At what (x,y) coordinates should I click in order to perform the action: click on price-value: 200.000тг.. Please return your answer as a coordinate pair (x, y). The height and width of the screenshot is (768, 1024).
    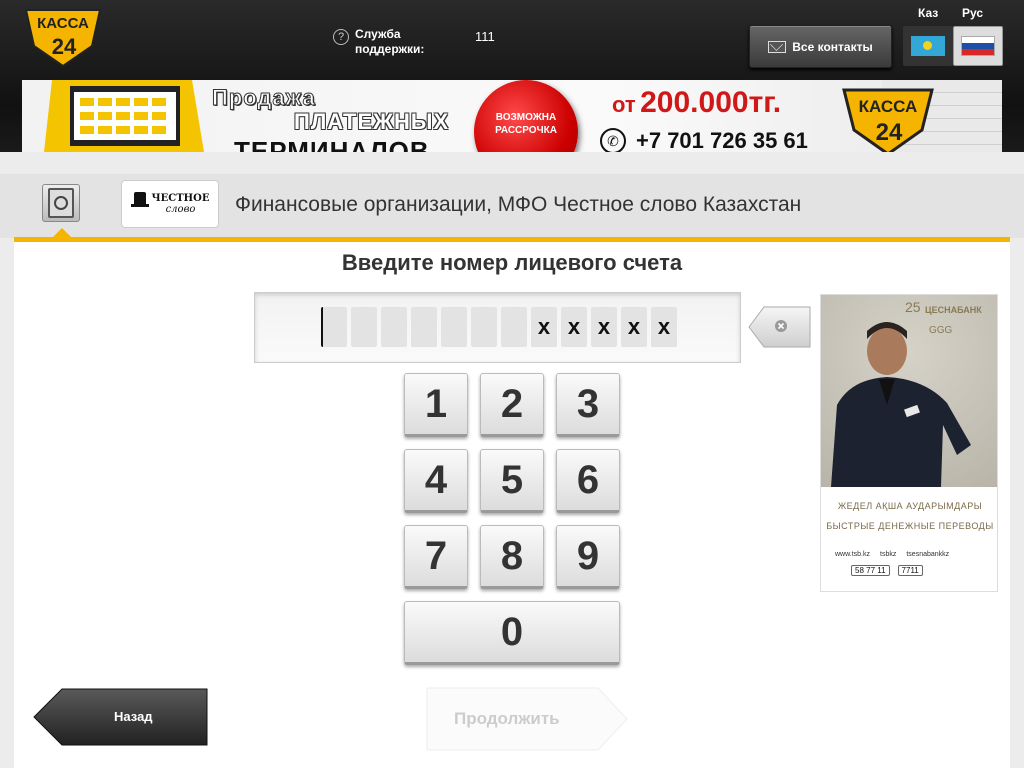
    Looking at the image, I should click on (711, 102).